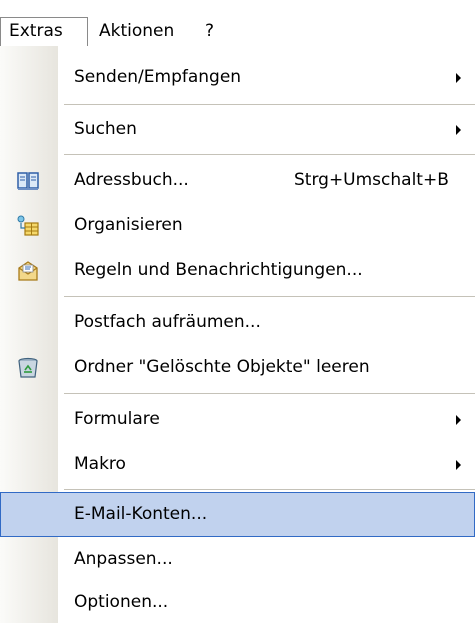 The image size is (475, 623). I want to click on menu-item-ordner-leeren: Ordner "Gelöschte Objekte" leeren, so click(237, 367).